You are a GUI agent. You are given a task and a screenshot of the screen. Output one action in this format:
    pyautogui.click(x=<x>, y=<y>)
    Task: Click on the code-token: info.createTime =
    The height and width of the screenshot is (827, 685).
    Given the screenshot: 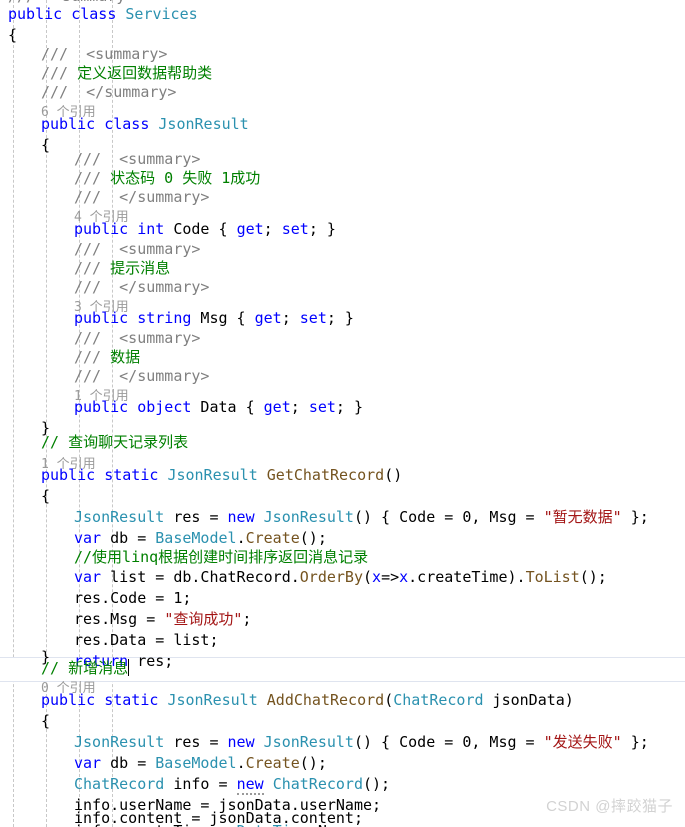 What is the action you would take?
    pyautogui.click(x=155, y=824)
    